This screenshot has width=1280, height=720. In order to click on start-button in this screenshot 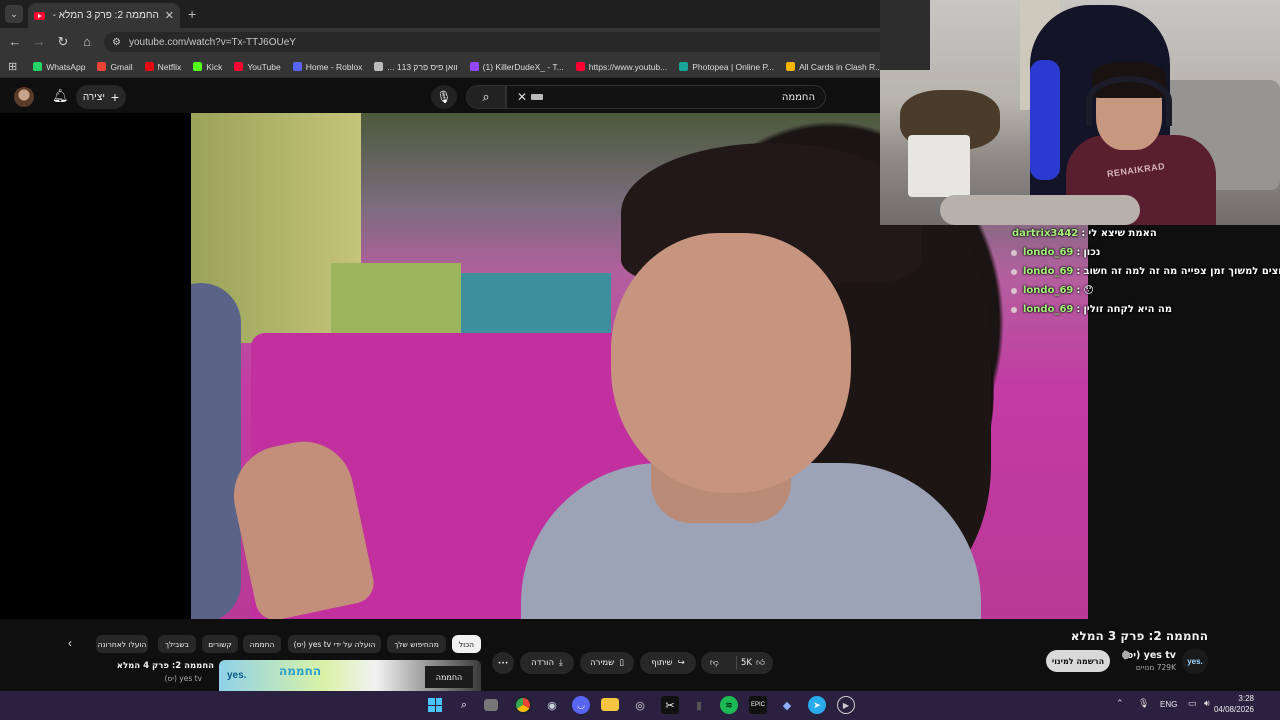, I will do `click(435, 705)`.